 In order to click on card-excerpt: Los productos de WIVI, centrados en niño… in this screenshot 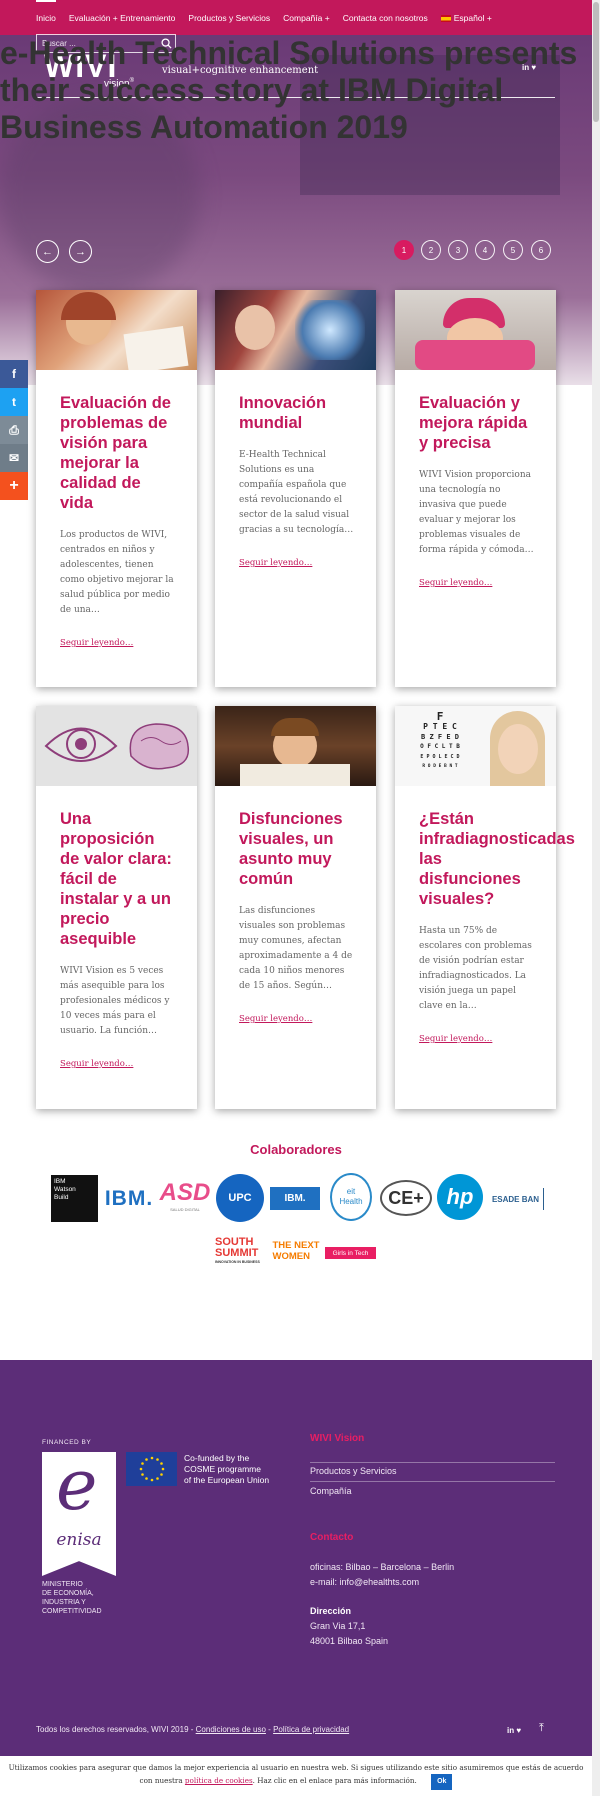, I will do `click(117, 572)`.